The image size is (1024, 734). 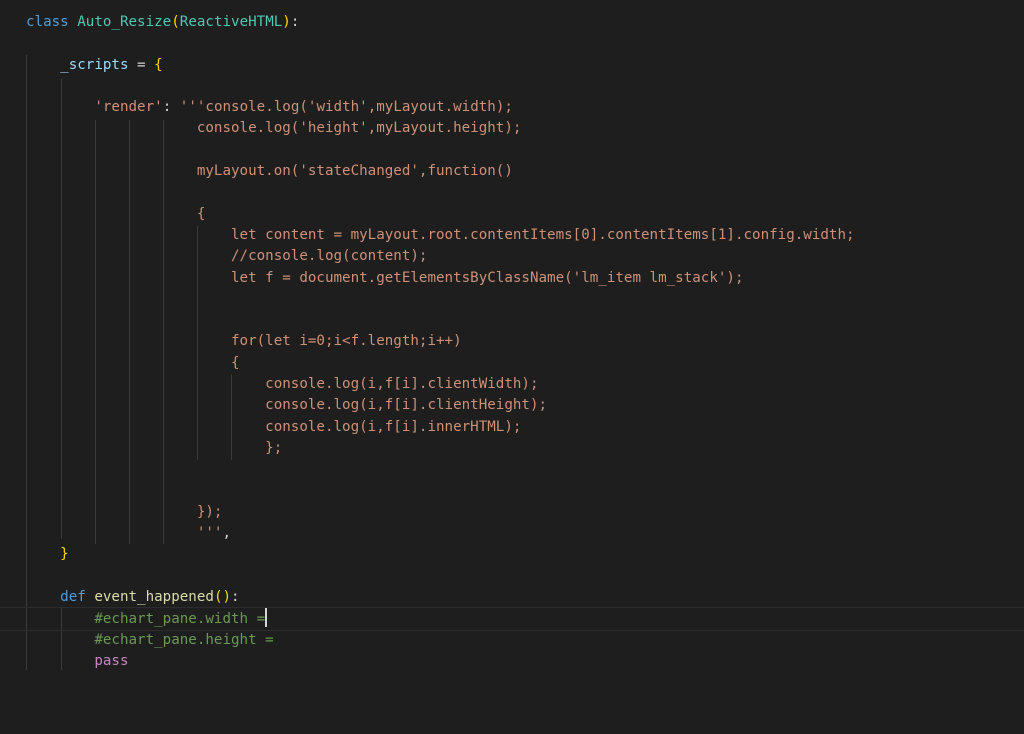 I want to click on code-line: ''',, so click(x=525, y=533).